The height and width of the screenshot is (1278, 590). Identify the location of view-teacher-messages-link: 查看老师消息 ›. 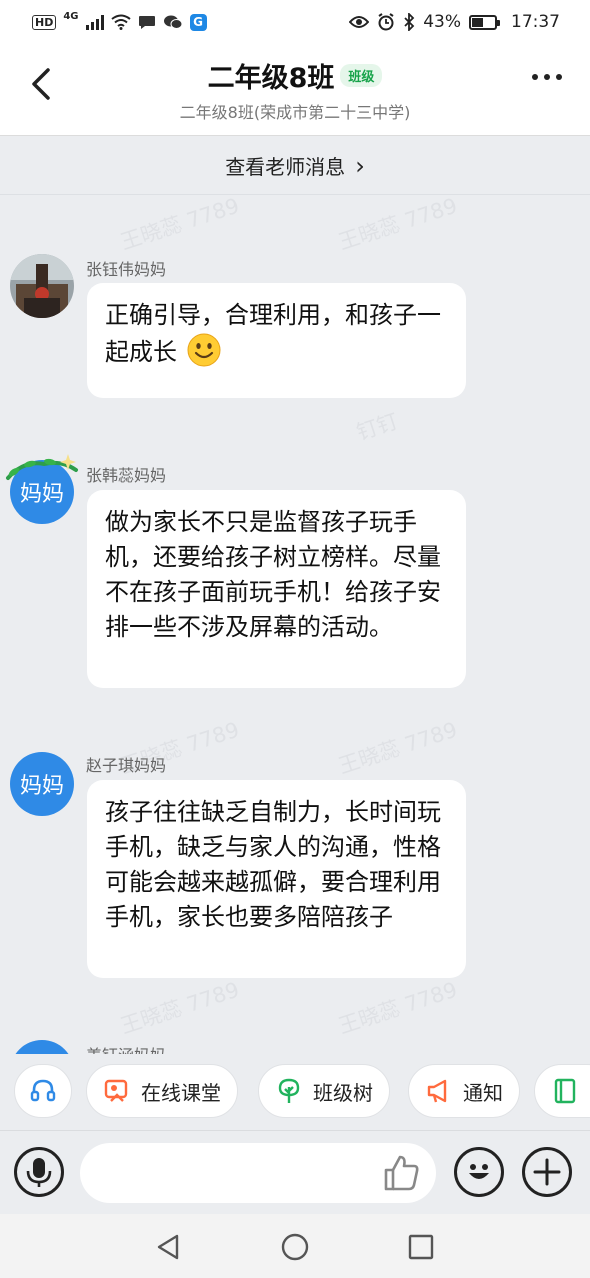
(295, 166).